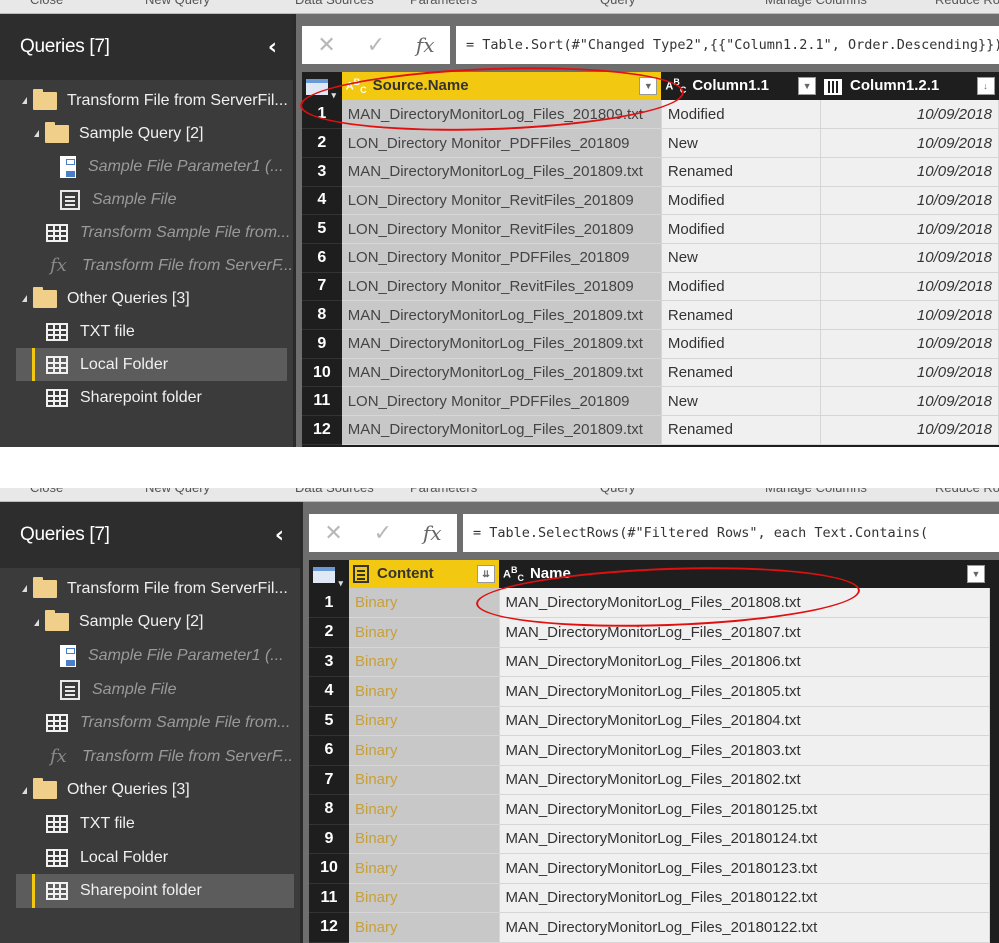  What do you see at coordinates (150, 690) in the screenshot?
I see `query-tree-item: Sample File` at bounding box center [150, 690].